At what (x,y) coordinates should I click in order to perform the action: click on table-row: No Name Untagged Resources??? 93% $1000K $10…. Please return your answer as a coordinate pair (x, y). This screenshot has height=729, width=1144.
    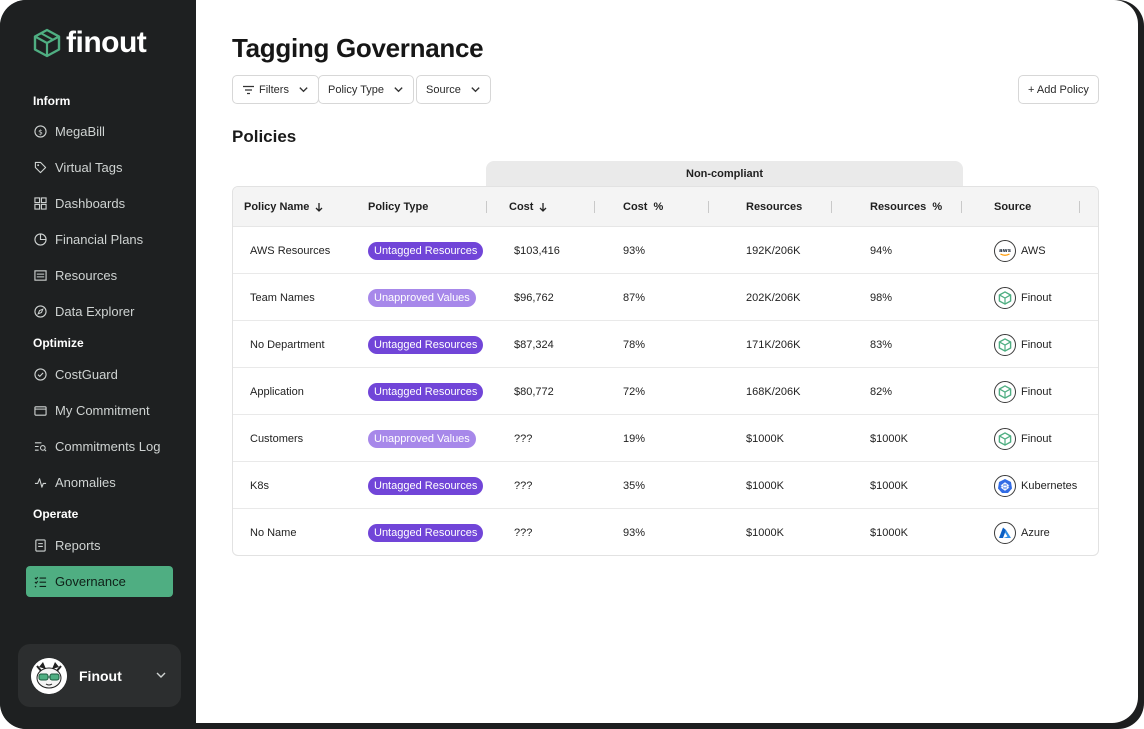
    Looking at the image, I should click on (665, 532).